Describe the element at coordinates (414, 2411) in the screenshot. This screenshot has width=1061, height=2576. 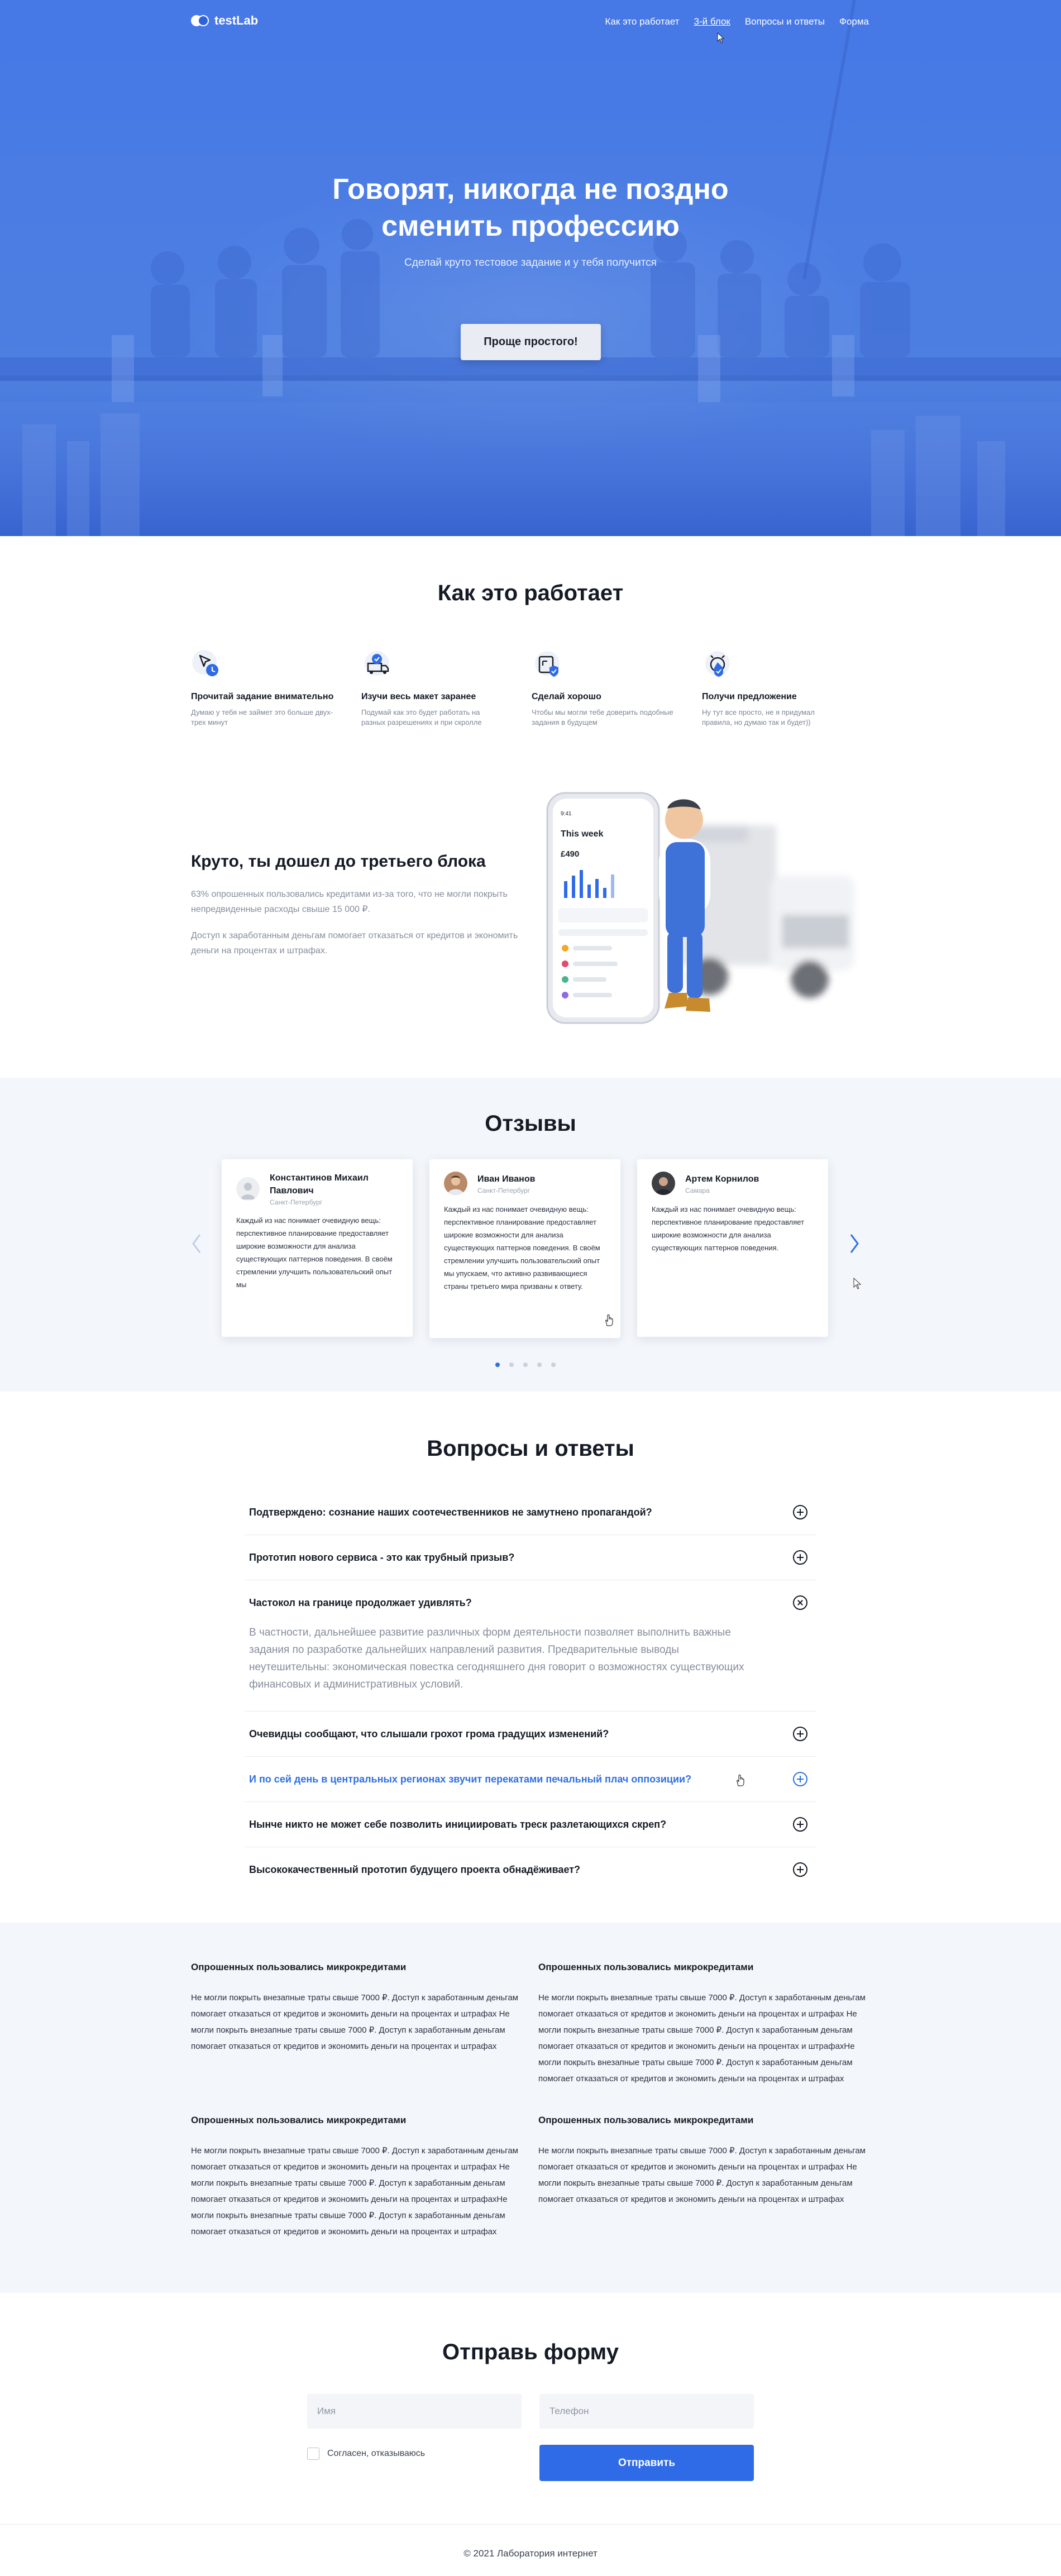
I see `name-input` at that location.